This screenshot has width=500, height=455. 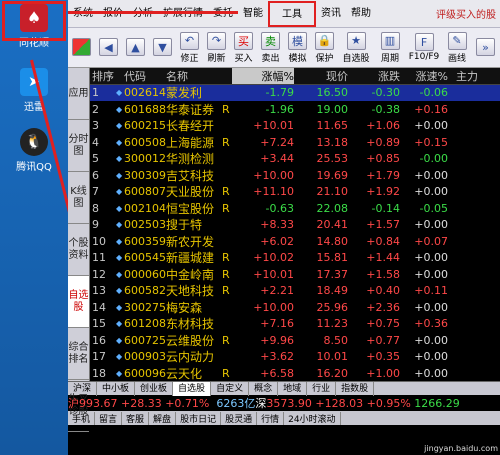 What do you see at coordinates (292, 13) in the screenshot?
I see `menu-tools: 工具` at bounding box center [292, 13].